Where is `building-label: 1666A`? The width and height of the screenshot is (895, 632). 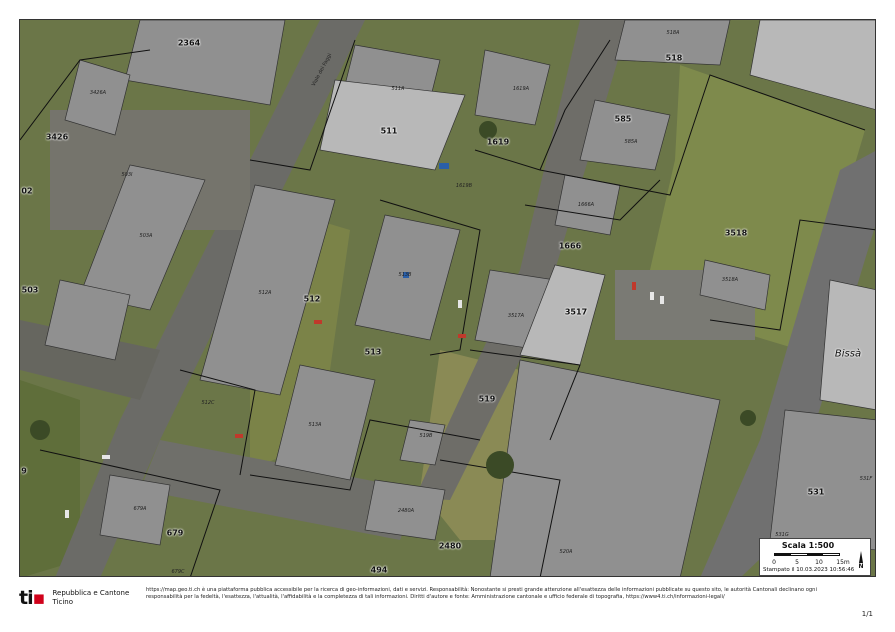 building-label: 1666A is located at coordinates (586, 205).